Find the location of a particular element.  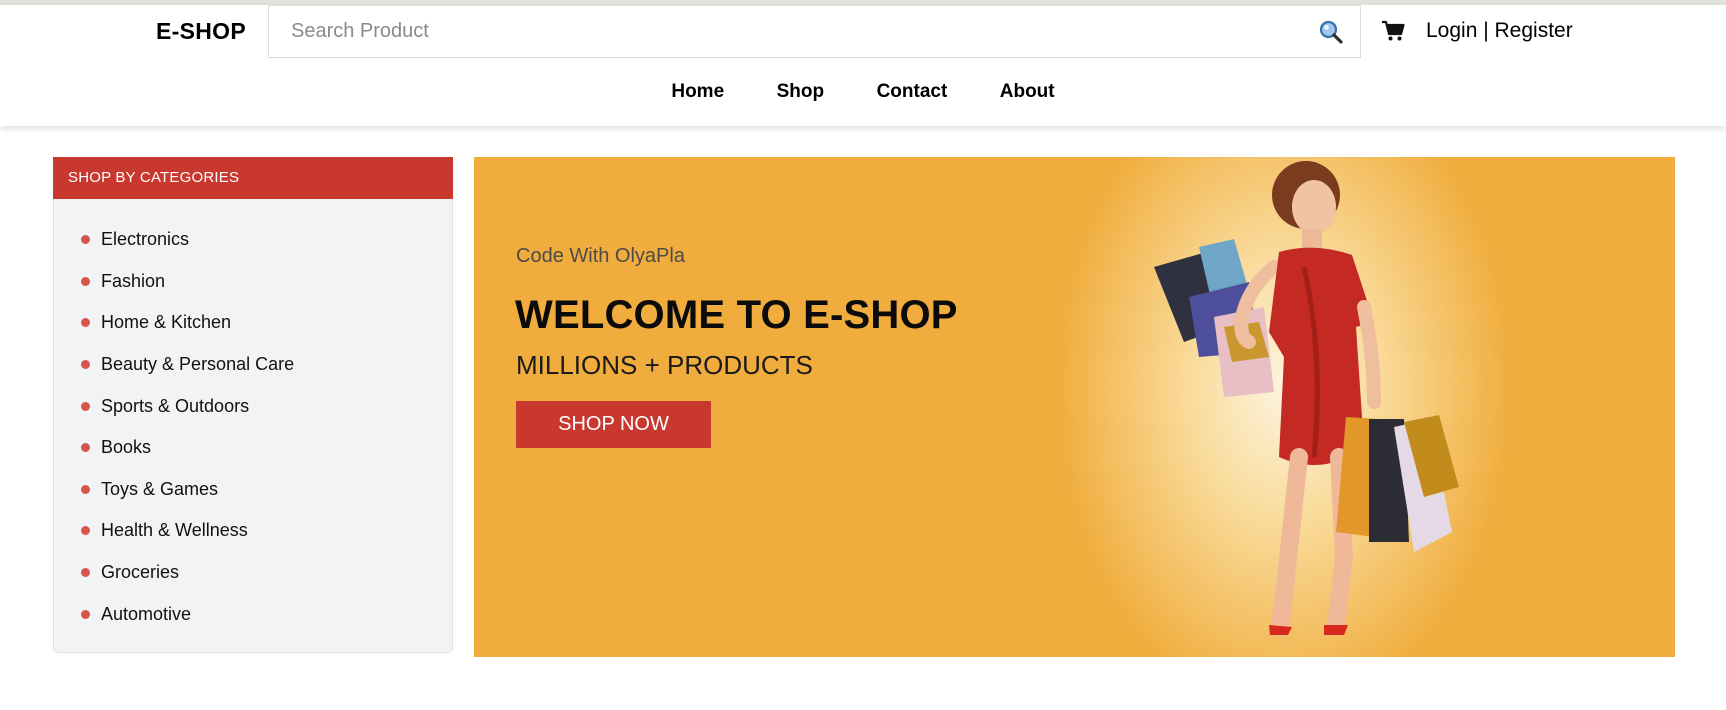

category-label: Groceries is located at coordinates (140, 572).